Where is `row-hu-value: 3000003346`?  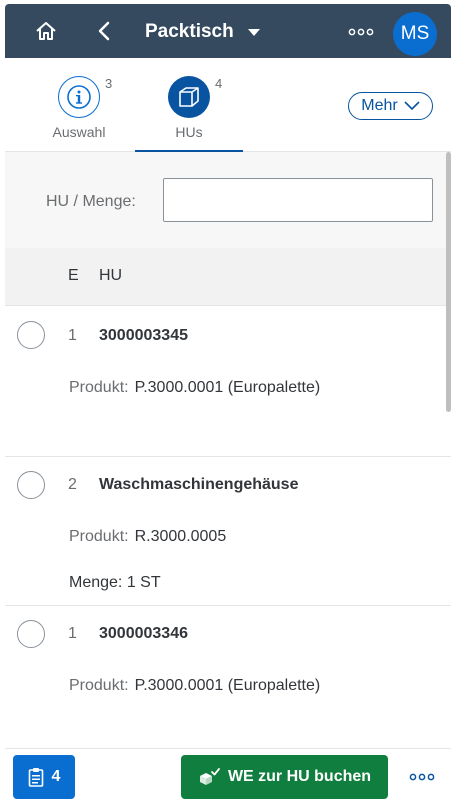 row-hu-value: 3000003346 is located at coordinates (143, 633).